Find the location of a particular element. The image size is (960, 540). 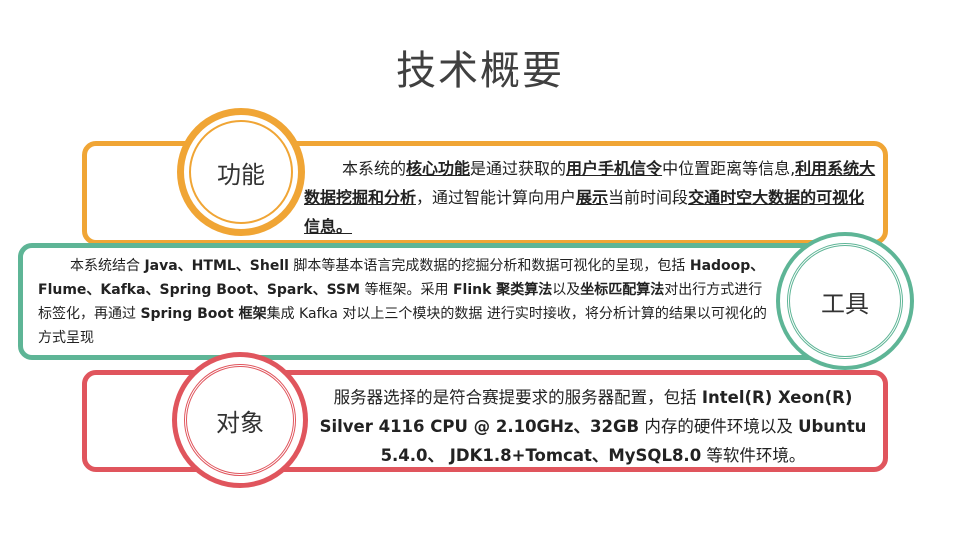

function-emphasis: 用户手机信令 is located at coordinates (614, 168).